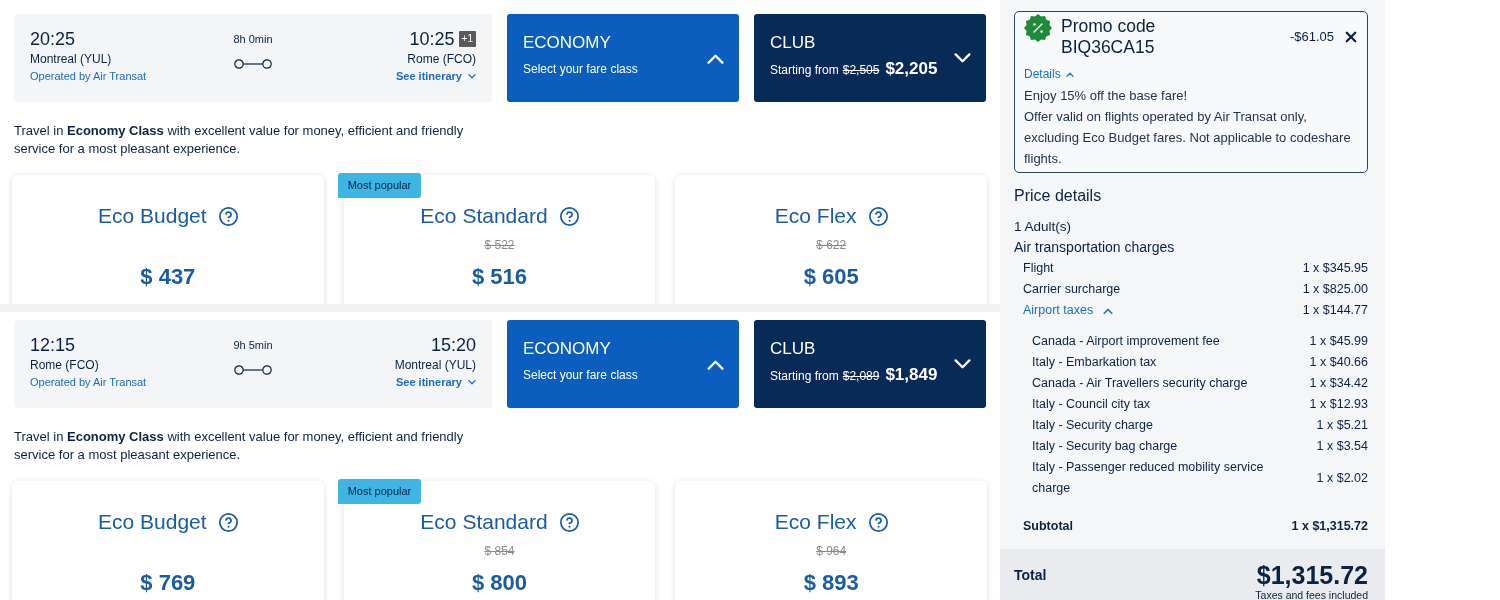  What do you see at coordinates (168, 540) in the screenshot?
I see `fare-card: Eco Budget $ 769` at bounding box center [168, 540].